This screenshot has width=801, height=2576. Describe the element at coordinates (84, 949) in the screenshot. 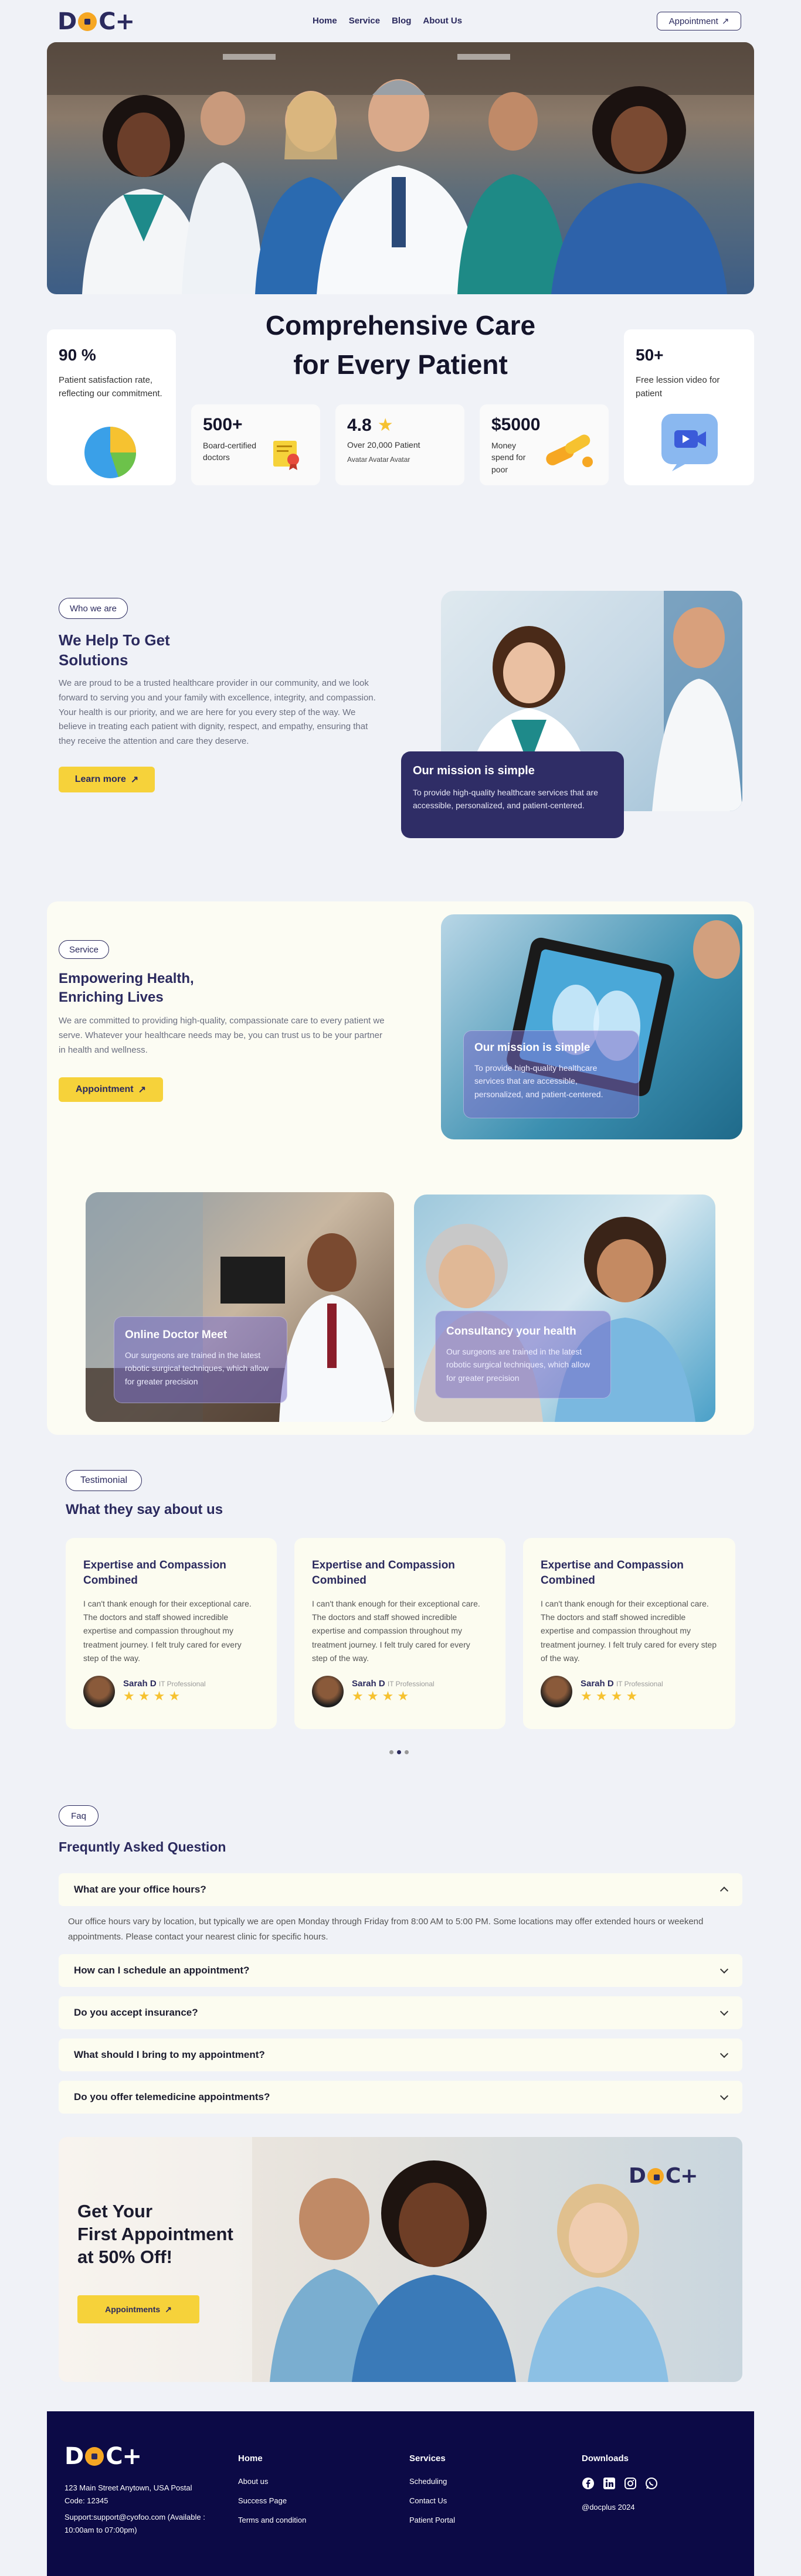

I see `service-pill: Service` at that location.